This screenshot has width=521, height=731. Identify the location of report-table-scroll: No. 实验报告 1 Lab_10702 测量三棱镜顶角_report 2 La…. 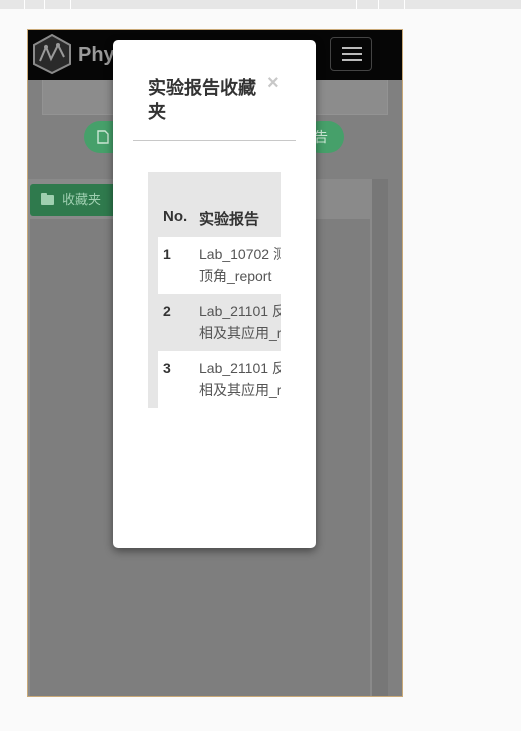
(214, 332).